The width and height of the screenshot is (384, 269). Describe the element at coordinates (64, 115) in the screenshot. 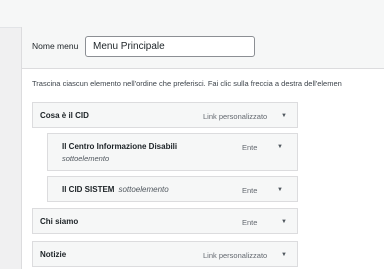

I see `menu-item-title: Cosa è il CID` at that location.